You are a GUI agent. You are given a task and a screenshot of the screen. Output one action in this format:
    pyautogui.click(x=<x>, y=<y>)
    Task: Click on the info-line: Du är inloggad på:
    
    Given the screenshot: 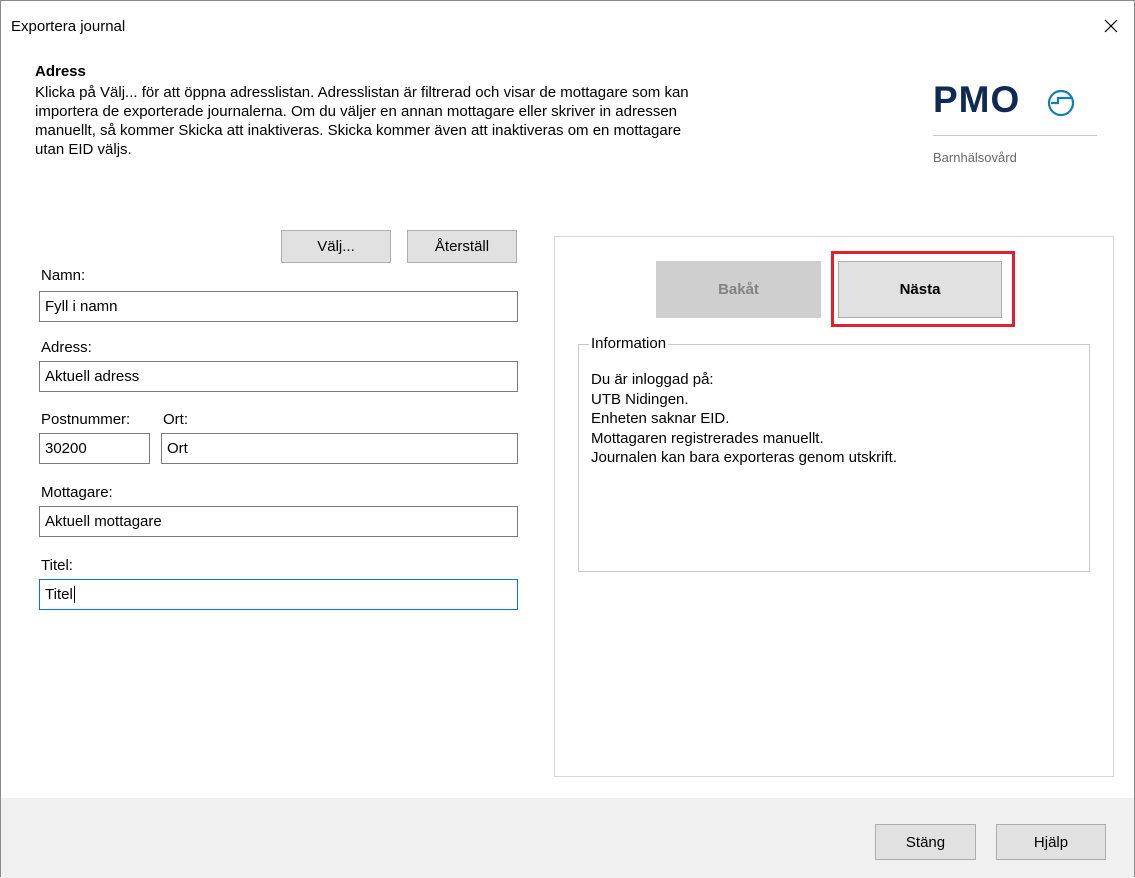 What is the action you would take?
    pyautogui.click(x=652, y=379)
    